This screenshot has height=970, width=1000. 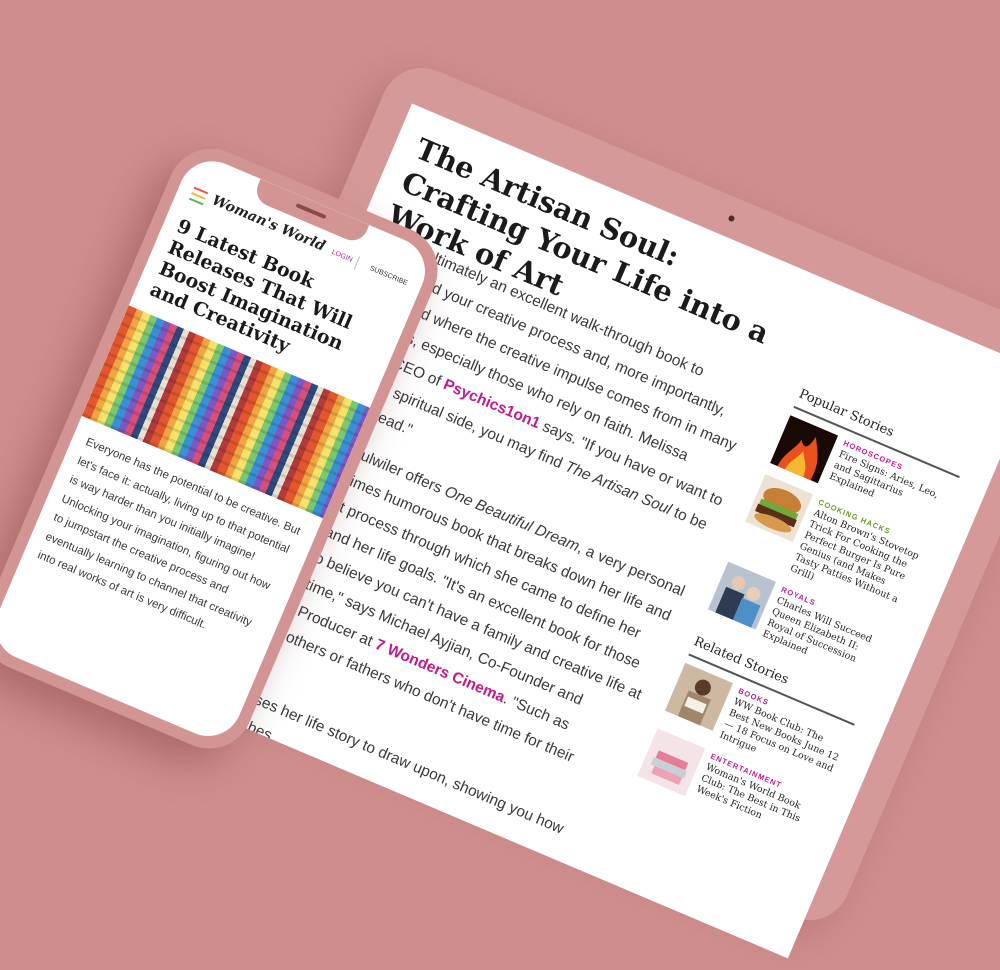 I want to click on tablet-camera, so click(x=731, y=218).